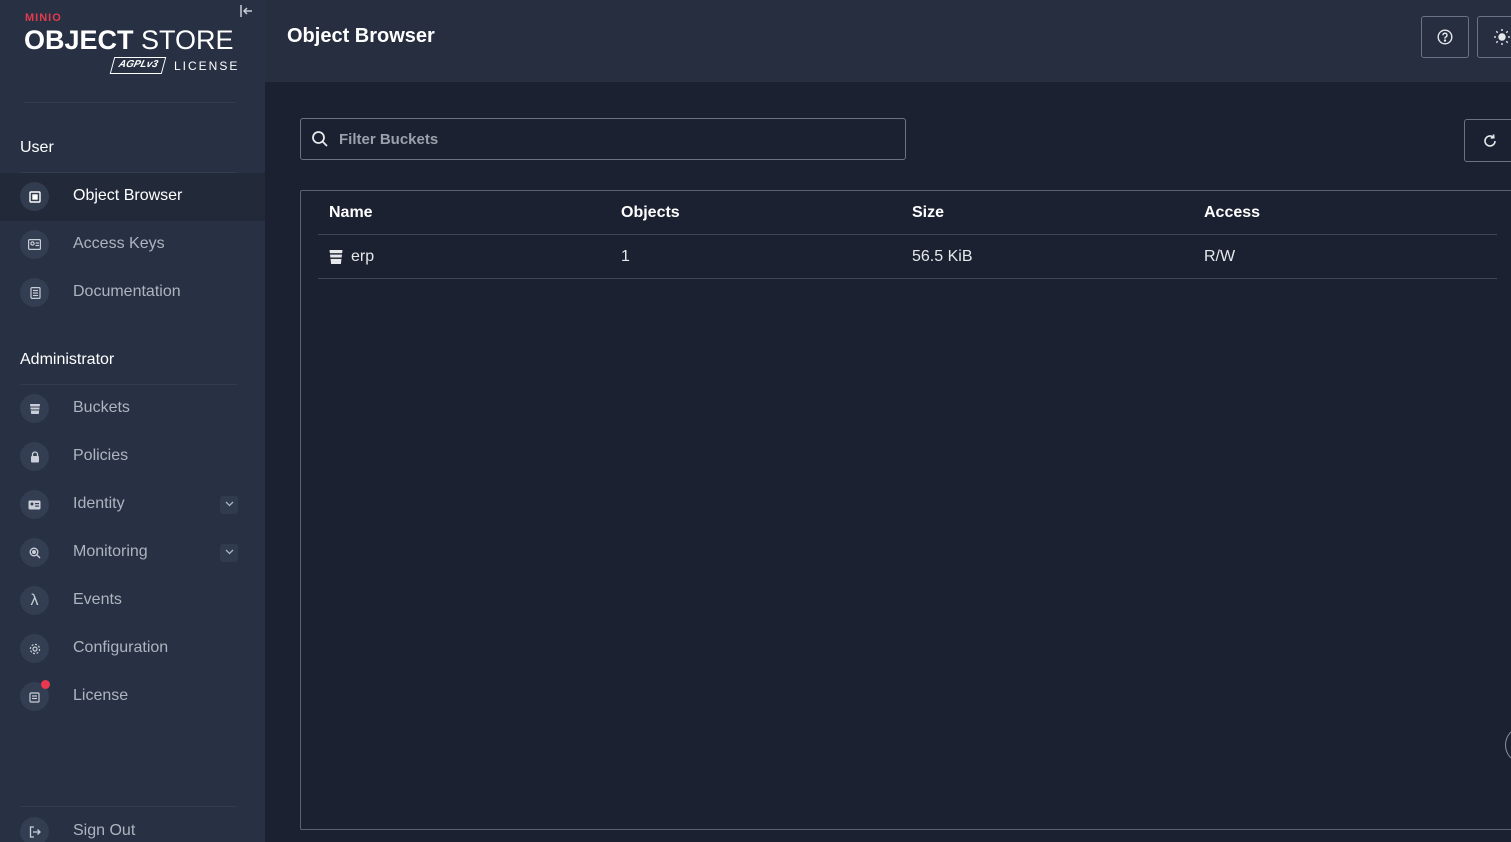 This screenshot has height=842, width=1511. I want to click on lock-icon, so click(34, 456).